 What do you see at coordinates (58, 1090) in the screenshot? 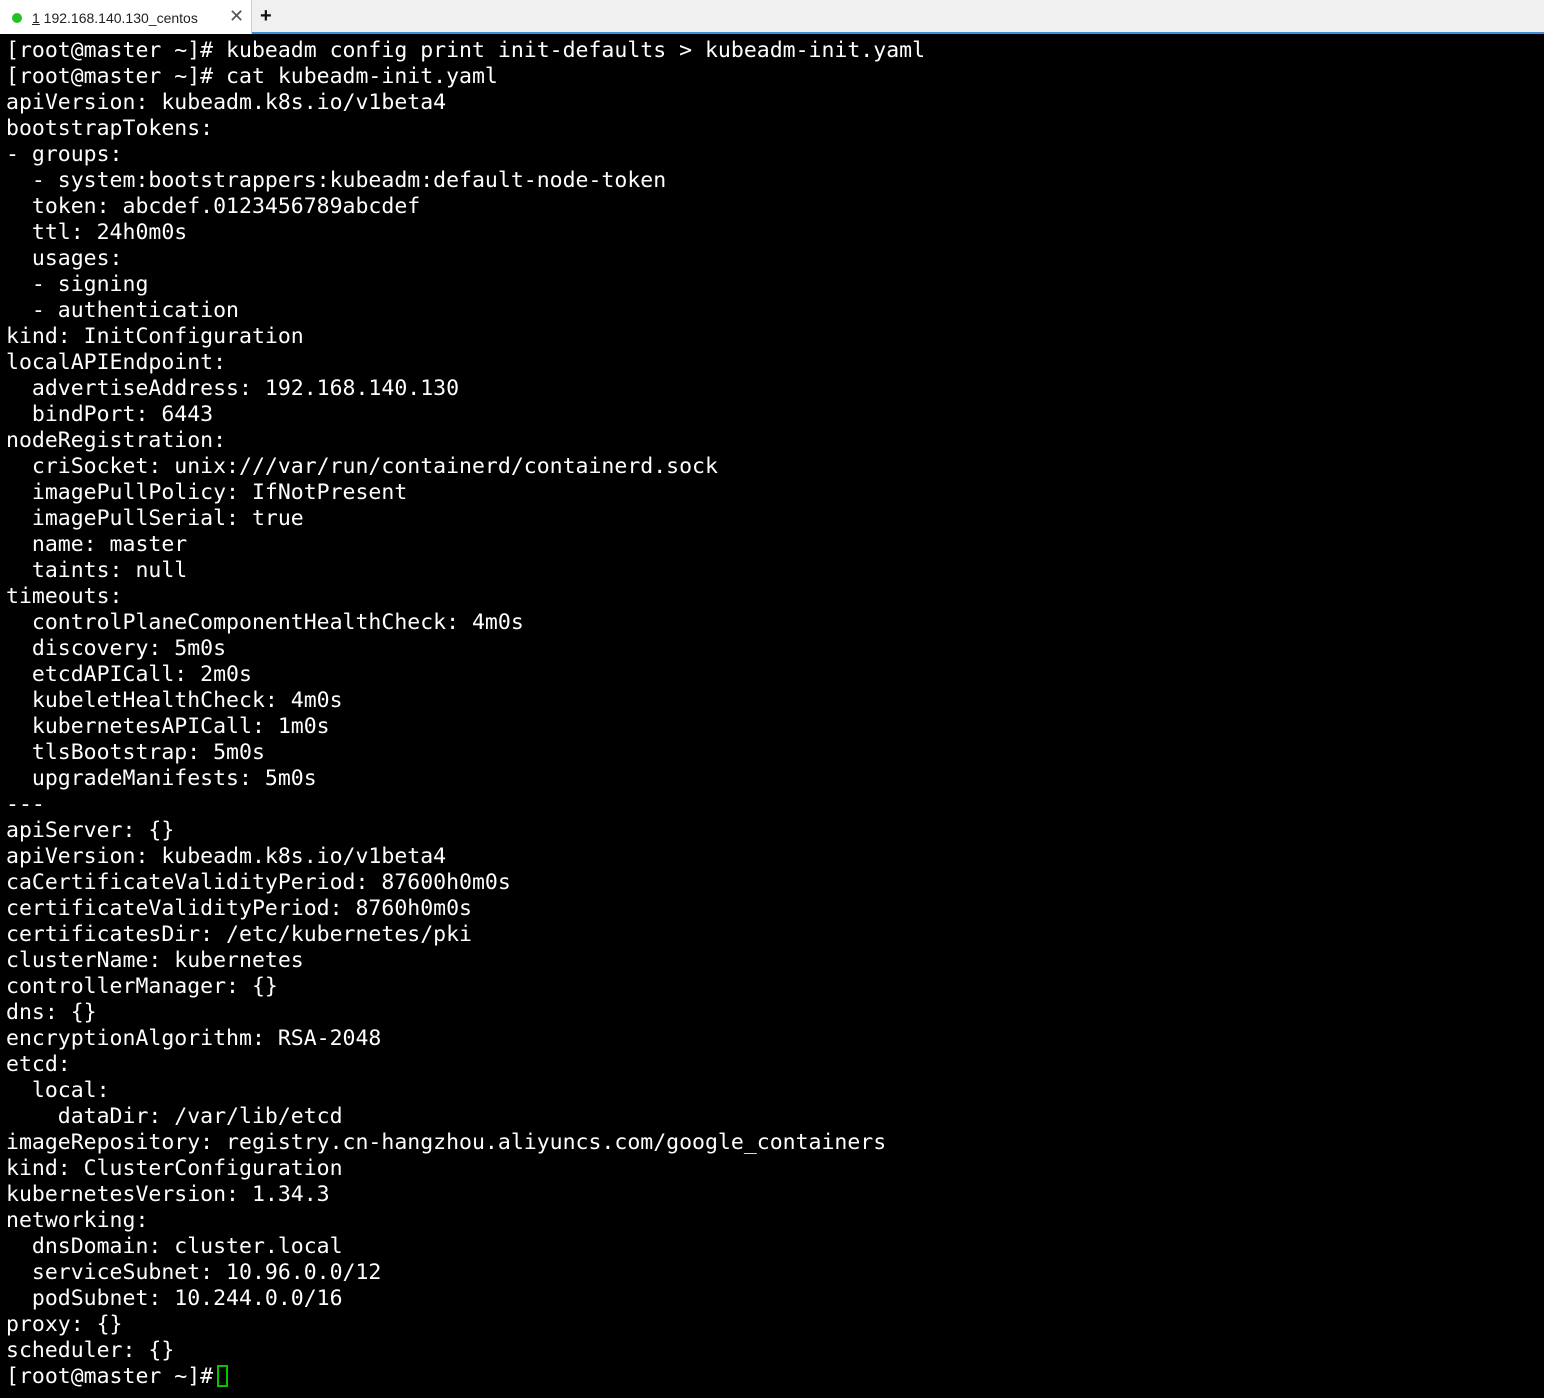
I see `terminal-line: local:` at bounding box center [58, 1090].